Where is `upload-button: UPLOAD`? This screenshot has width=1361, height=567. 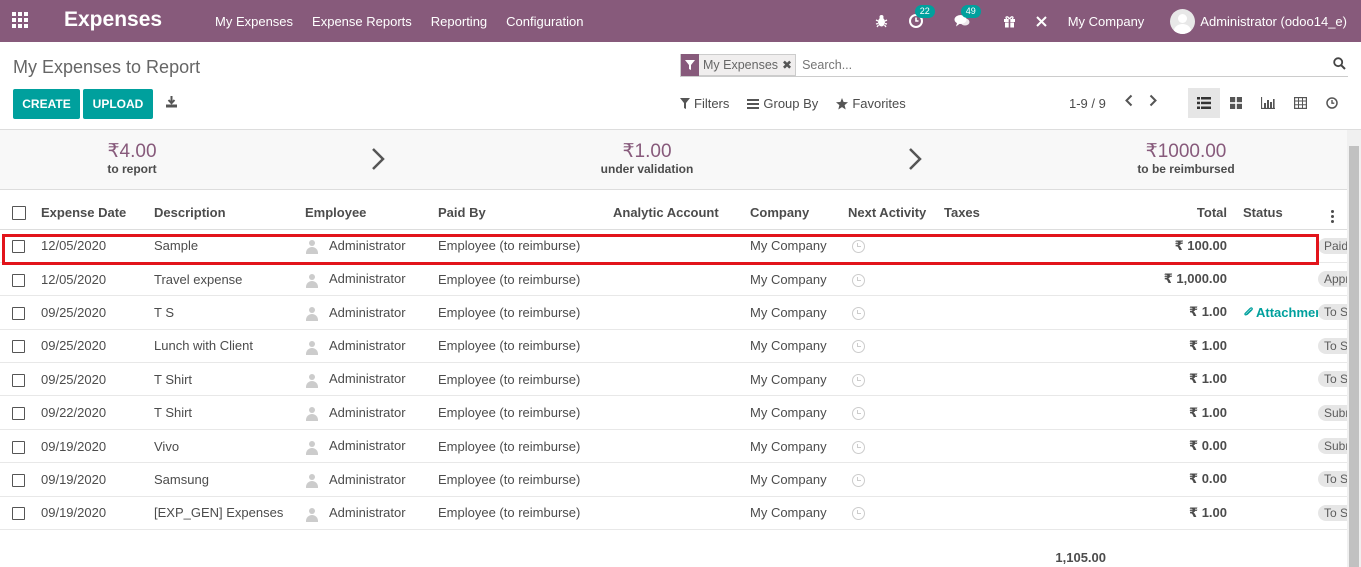
upload-button: UPLOAD is located at coordinates (118, 104).